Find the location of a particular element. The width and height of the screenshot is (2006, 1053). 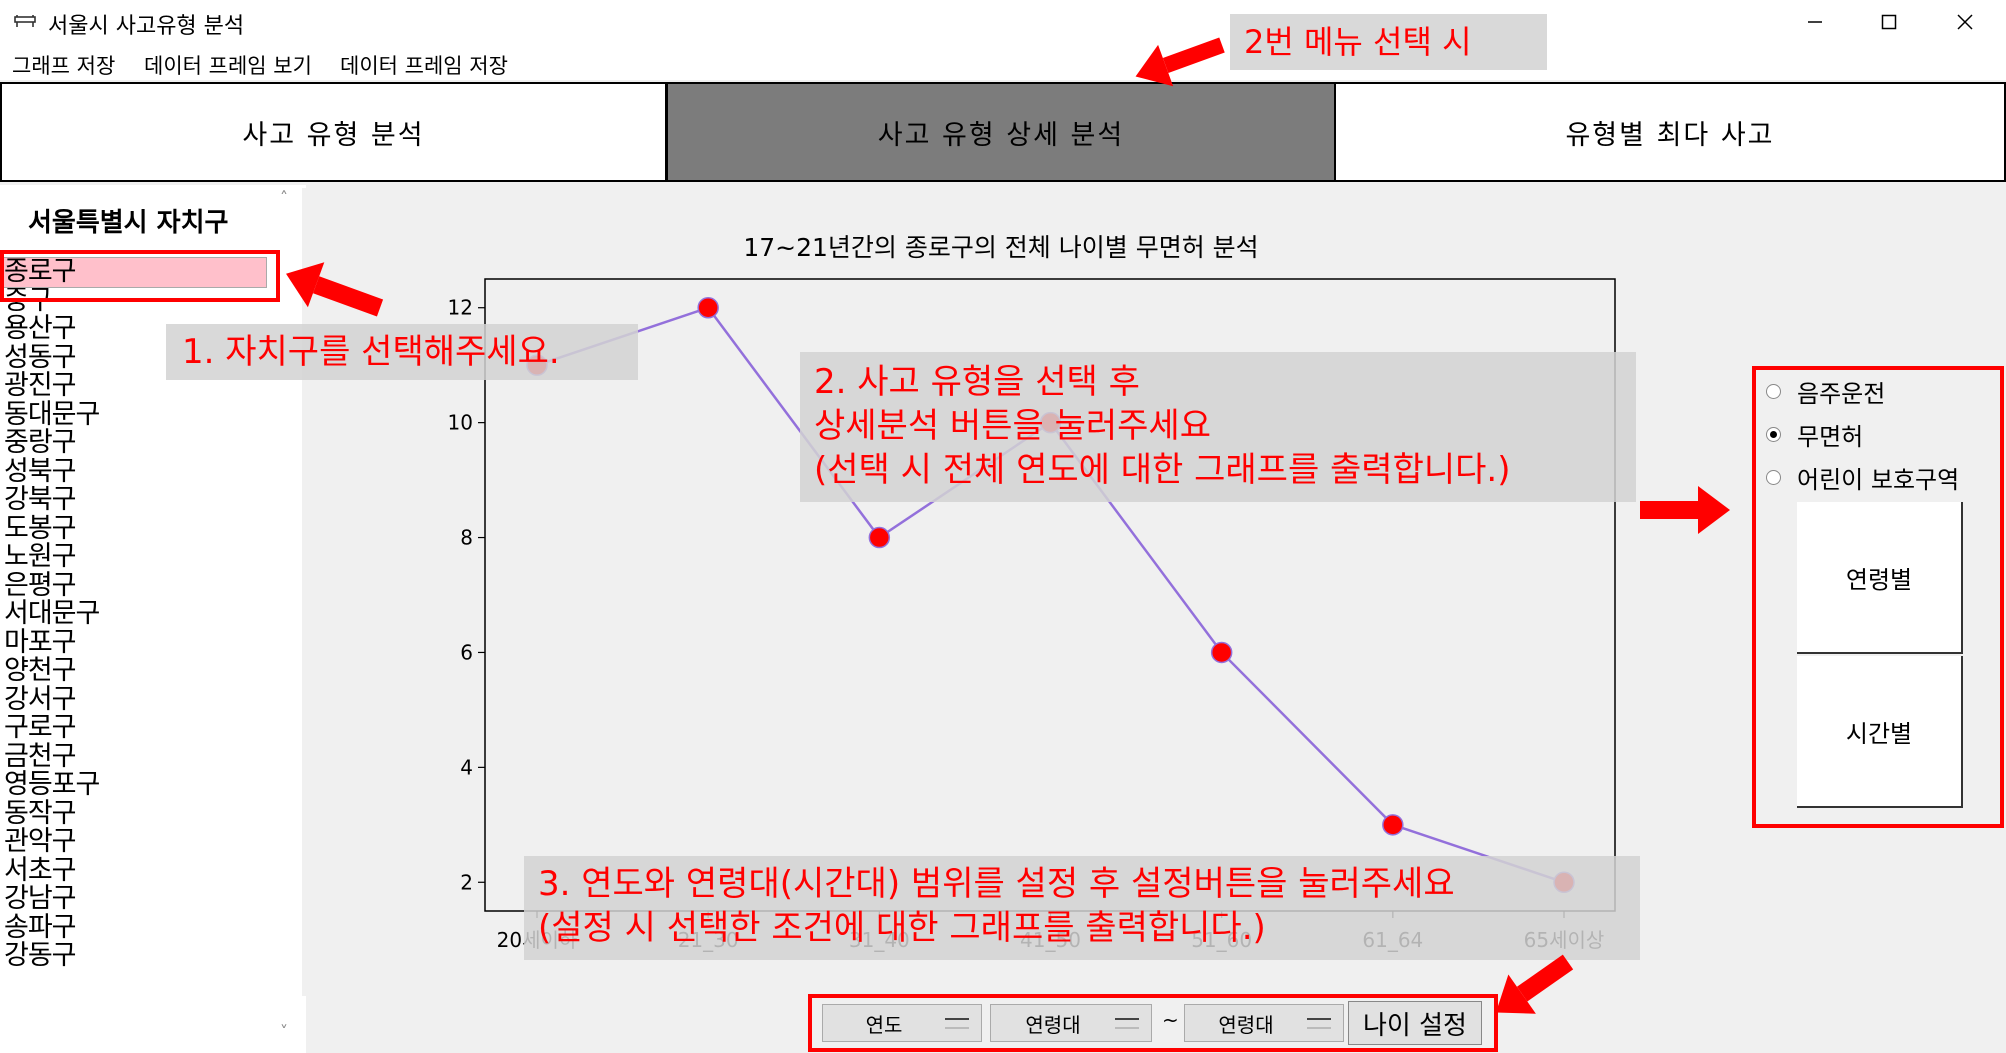

y-tick-label: 12 is located at coordinates (460, 308).